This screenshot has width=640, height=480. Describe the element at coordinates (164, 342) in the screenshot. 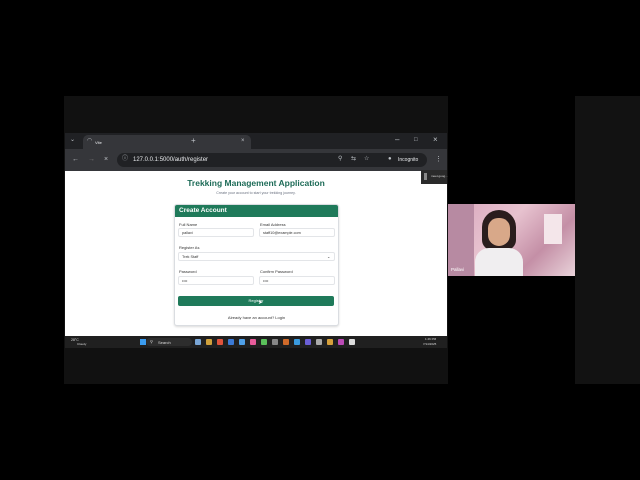

I see `search-label: Search` at that location.